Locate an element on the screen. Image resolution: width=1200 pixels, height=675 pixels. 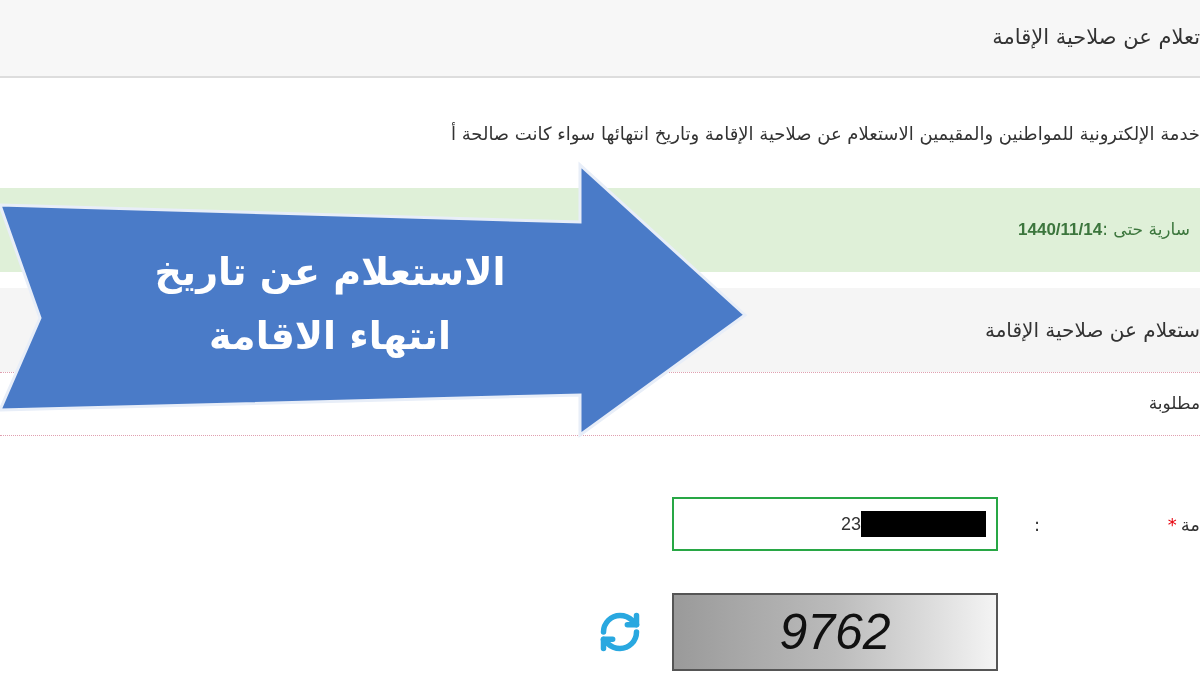
field-value: 23 is located at coordinates (850, 524).